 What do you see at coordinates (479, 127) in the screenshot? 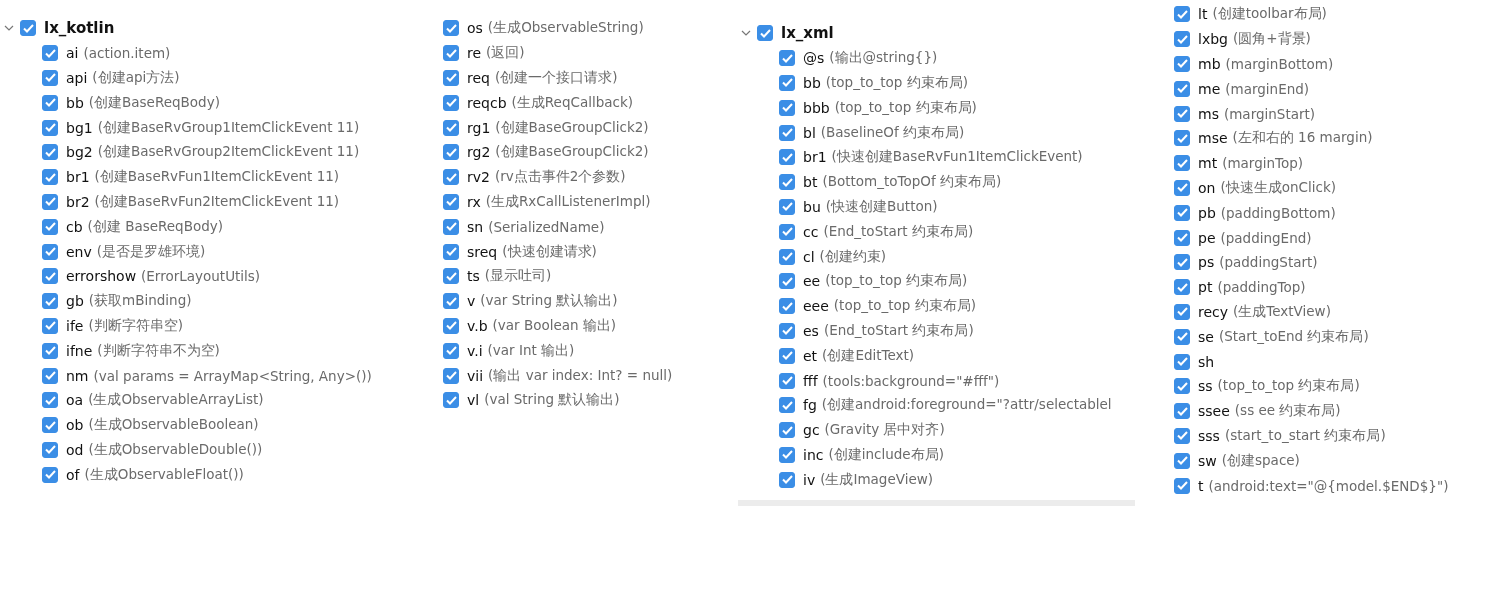
I see `template-abbreviation: rg1` at bounding box center [479, 127].